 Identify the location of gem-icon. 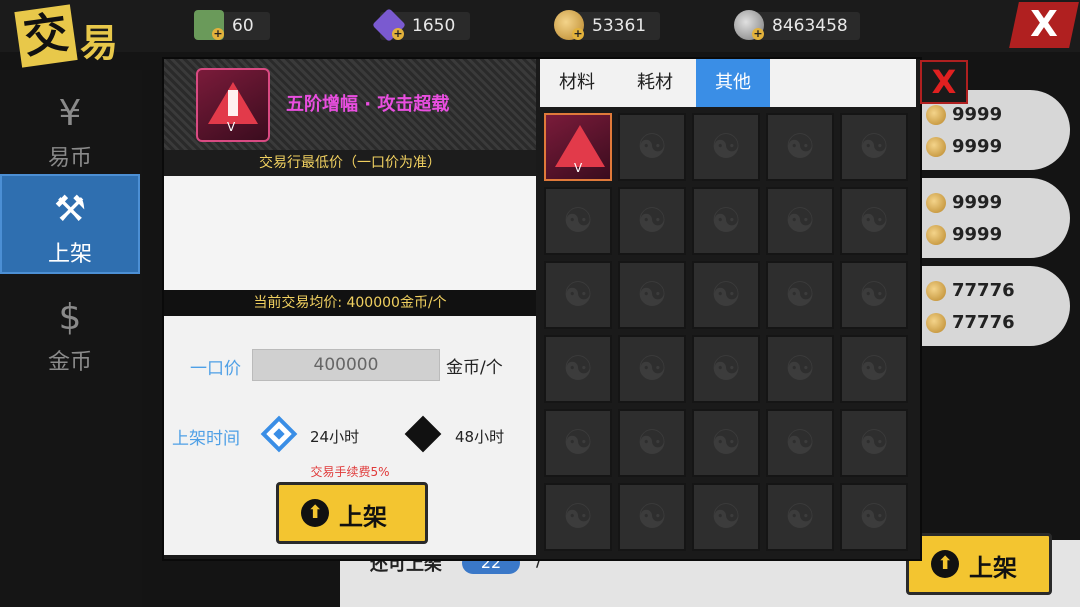
(580, 146).